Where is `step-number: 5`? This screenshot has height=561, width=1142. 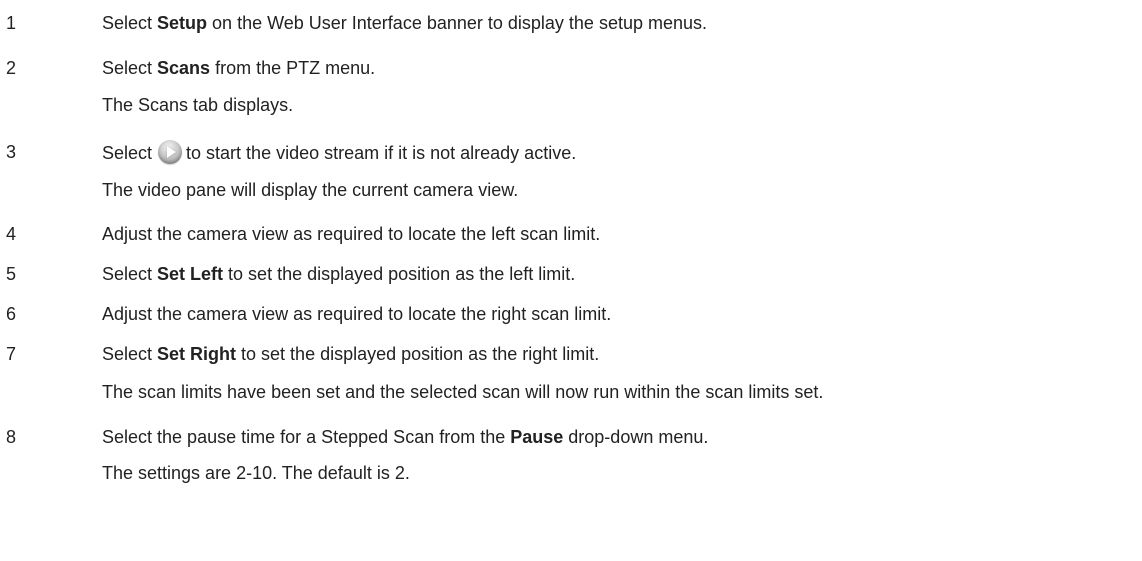
step-number: 5 is located at coordinates (11, 274).